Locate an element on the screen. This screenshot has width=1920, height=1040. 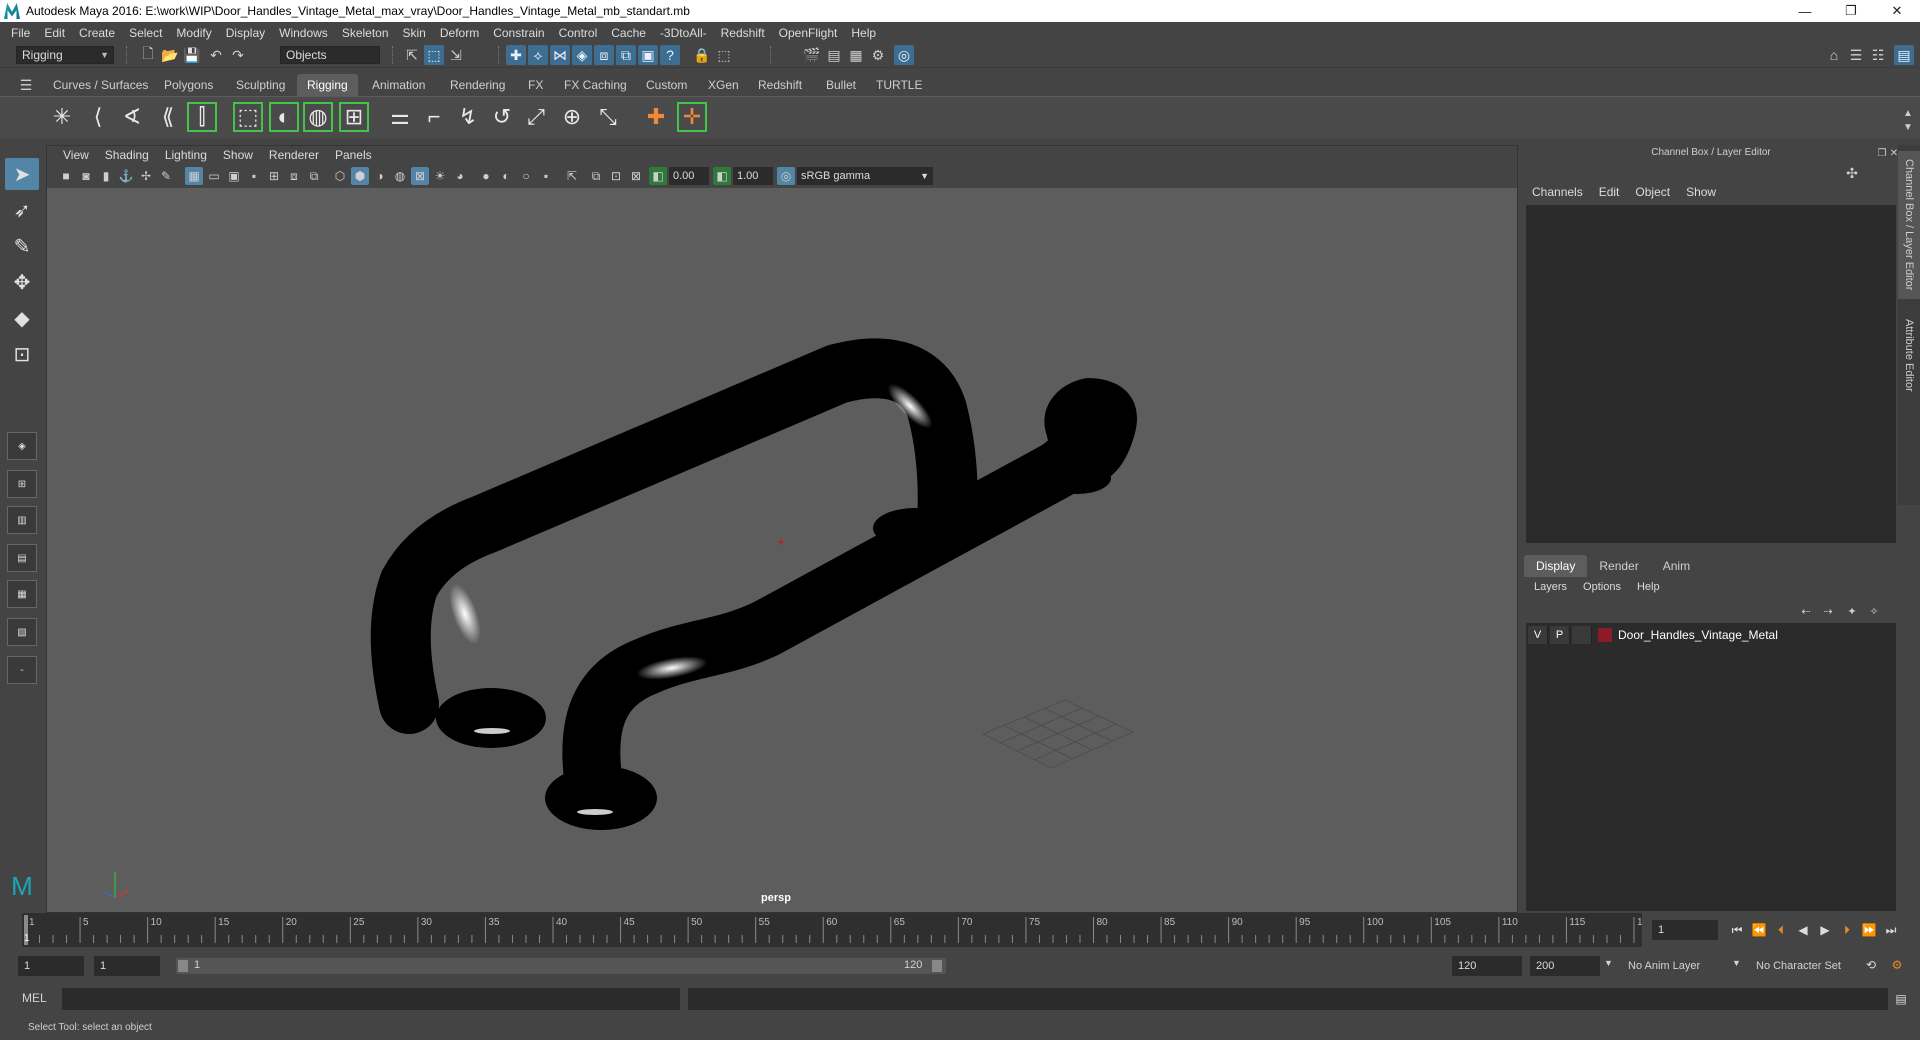
modeling-toolkit-icon: ⌂ is located at coordinates (1834, 55).